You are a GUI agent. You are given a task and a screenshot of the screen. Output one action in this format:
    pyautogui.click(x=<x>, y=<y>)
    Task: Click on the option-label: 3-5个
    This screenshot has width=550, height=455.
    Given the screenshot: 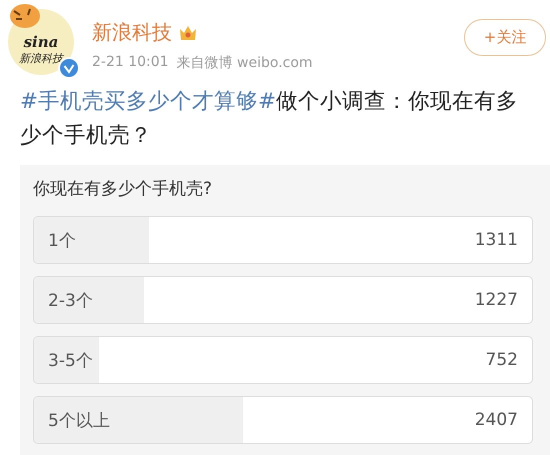 What is the action you would take?
    pyautogui.click(x=70, y=361)
    